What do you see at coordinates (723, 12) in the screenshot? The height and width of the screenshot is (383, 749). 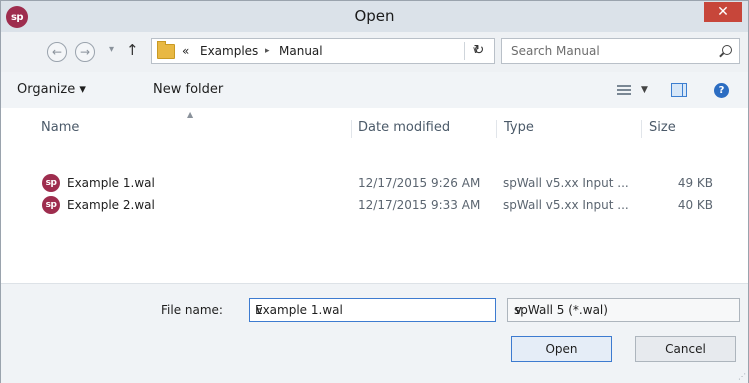 I see `close-button: ✕` at bounding box center [723, 12].